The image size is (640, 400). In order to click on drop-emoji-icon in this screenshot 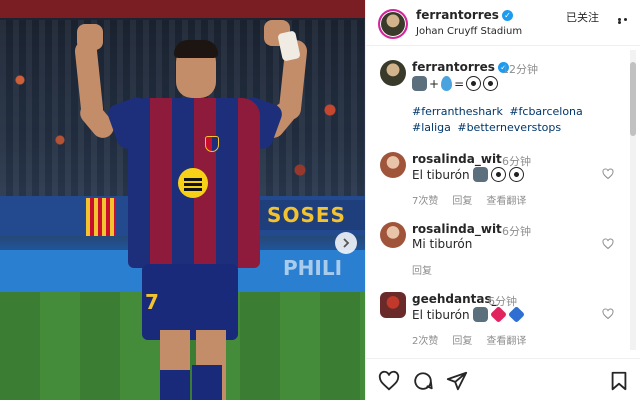, I will do `click(447, 83)`.